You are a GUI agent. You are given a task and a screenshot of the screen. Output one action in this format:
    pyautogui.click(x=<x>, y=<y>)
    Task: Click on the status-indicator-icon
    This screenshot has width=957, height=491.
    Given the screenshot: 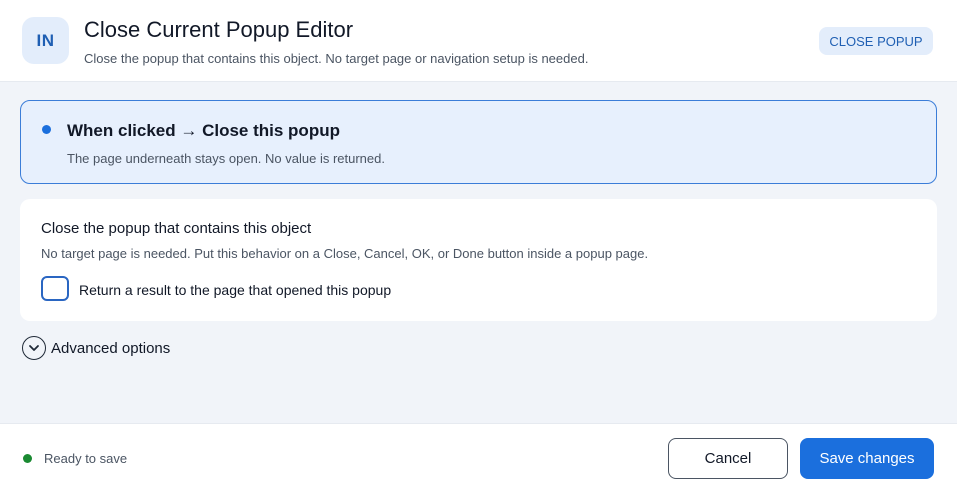 What is the action you would take?
    pyautogui.click(x=27, y=458)
    